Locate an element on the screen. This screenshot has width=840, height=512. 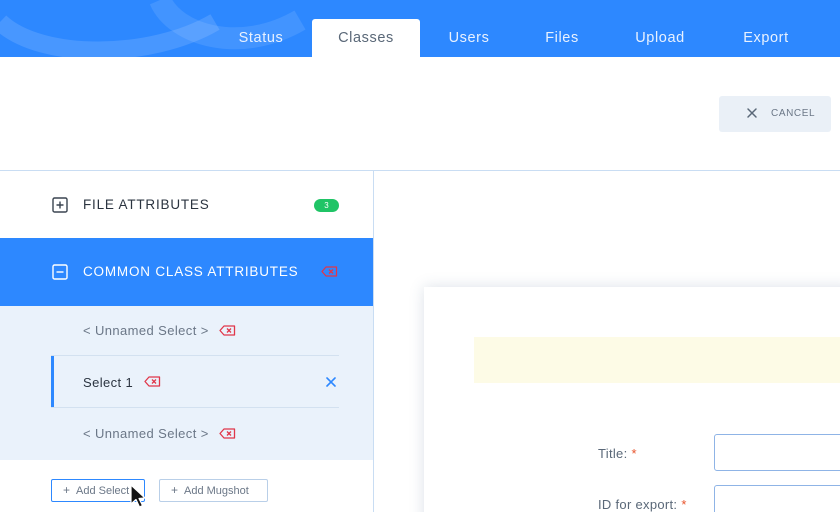
count-badge: 3 is located at coordinates (326, 205).